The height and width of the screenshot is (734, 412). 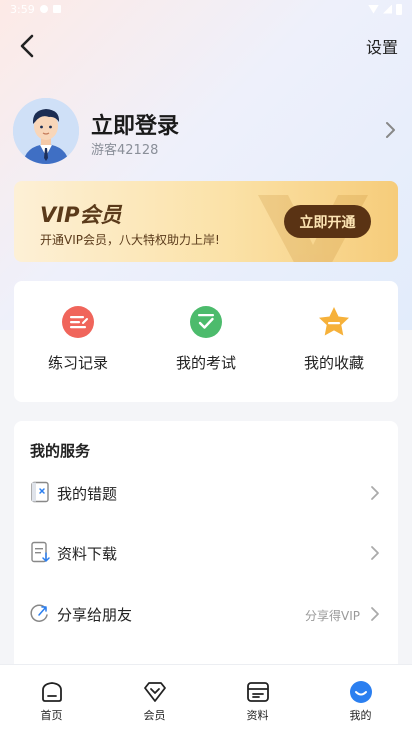 I want to click on back-arrow-icon, so click(x=27, y=46).